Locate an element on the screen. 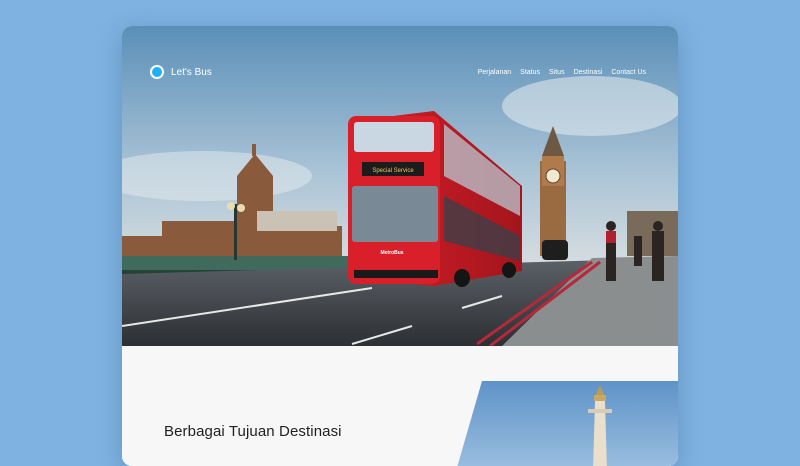 The height and width of the screenshot is (466, 800). logo-dot is located at coordinates (157, 72).